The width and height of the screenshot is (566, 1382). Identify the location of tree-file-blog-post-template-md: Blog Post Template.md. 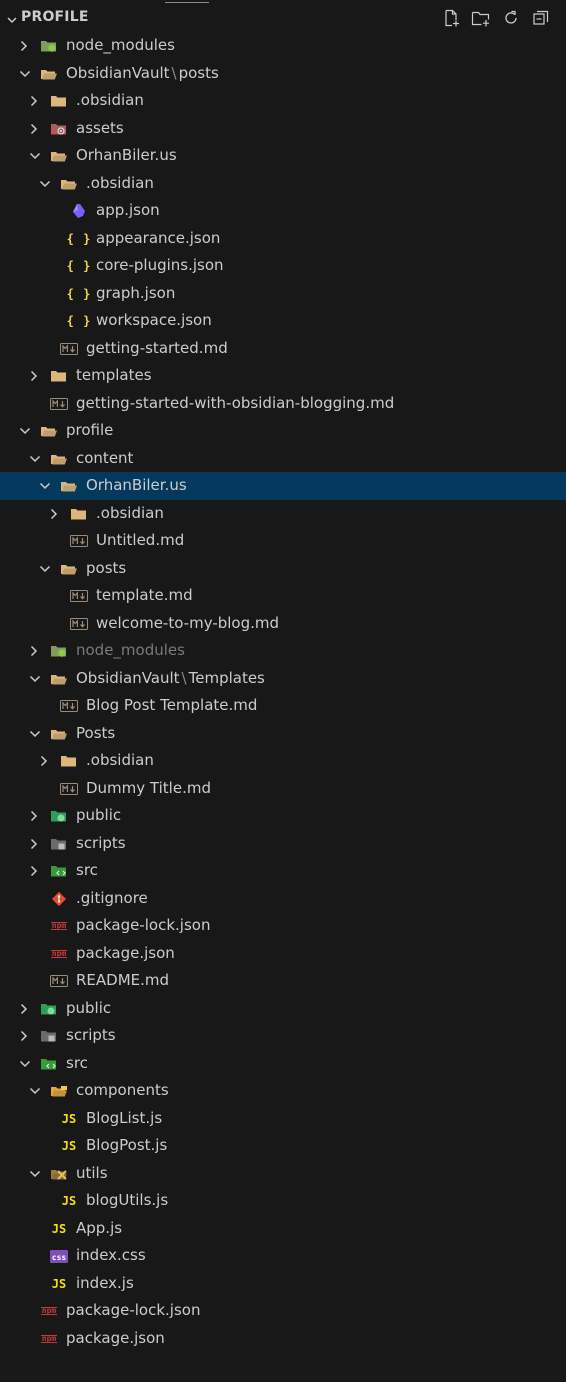
(283, 706).